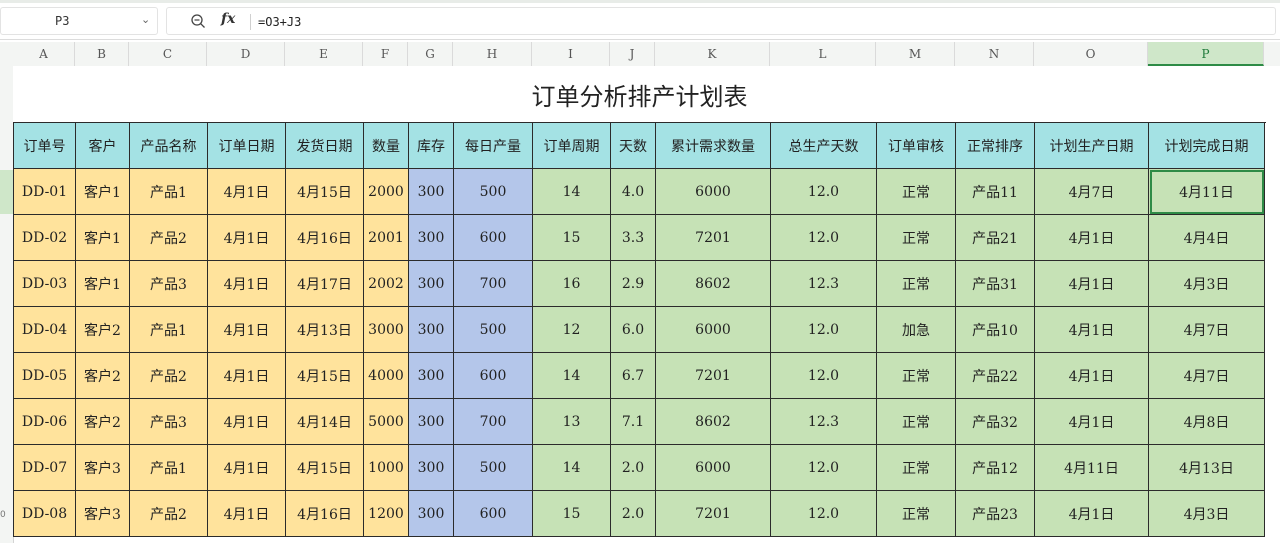 This screenshot has width=1280, height=543. What do you see at coordinates (198, 21) in the screenshot?
I see `zoom-icon` at bounding box center [198, 21].